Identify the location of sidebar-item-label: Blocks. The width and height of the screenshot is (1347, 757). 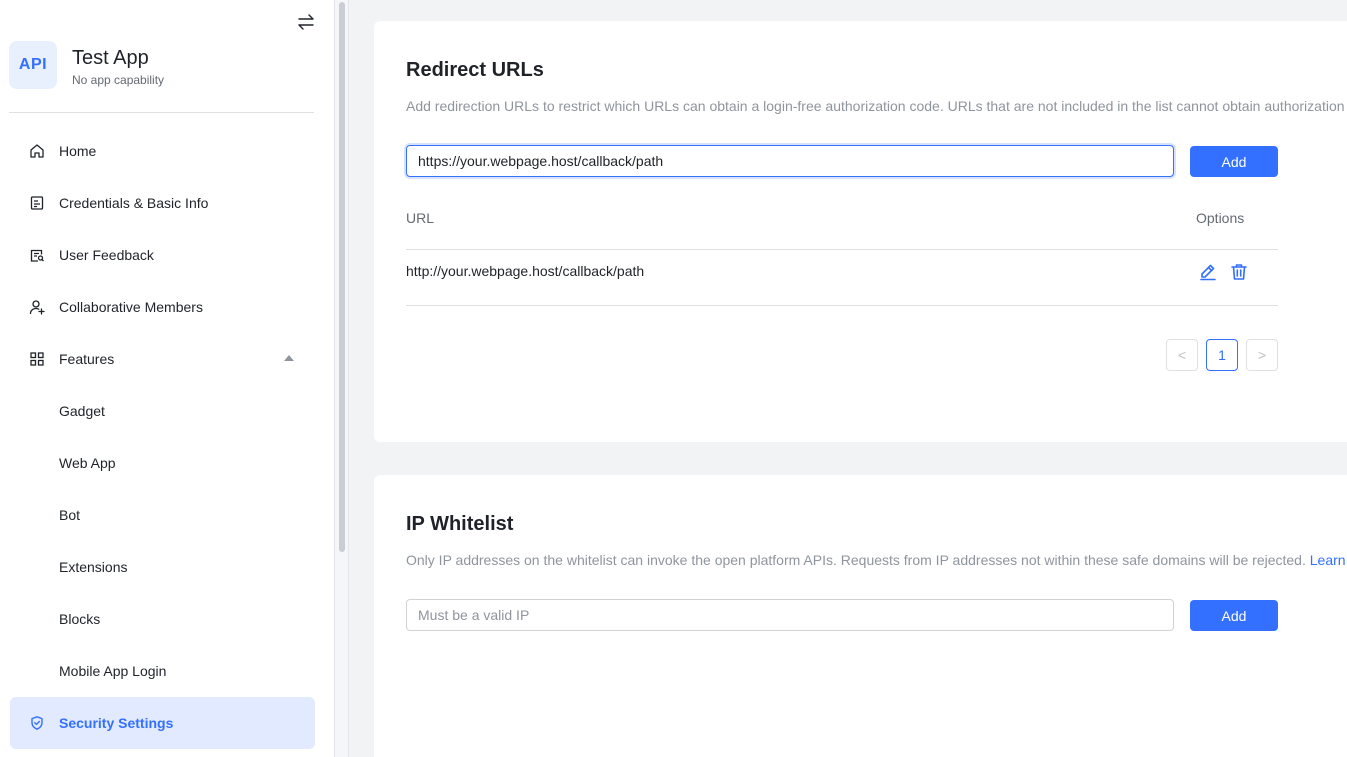
(80, 619).